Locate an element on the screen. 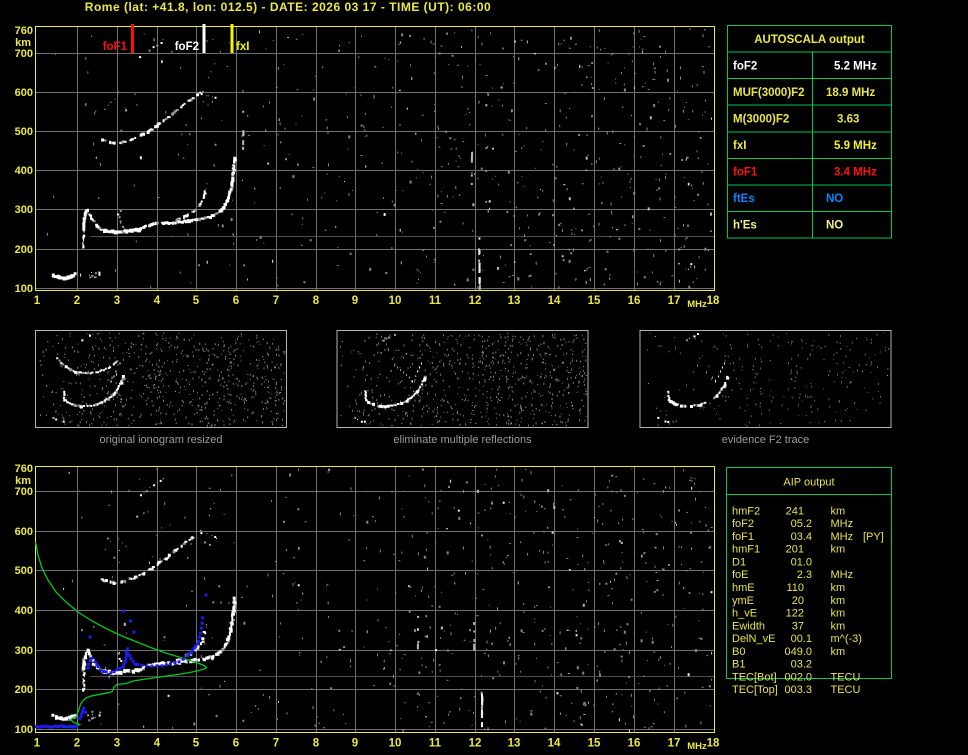 This screenshot has height=755, width=968. svg-text: 049.0 is located at coordinates (798, 652).